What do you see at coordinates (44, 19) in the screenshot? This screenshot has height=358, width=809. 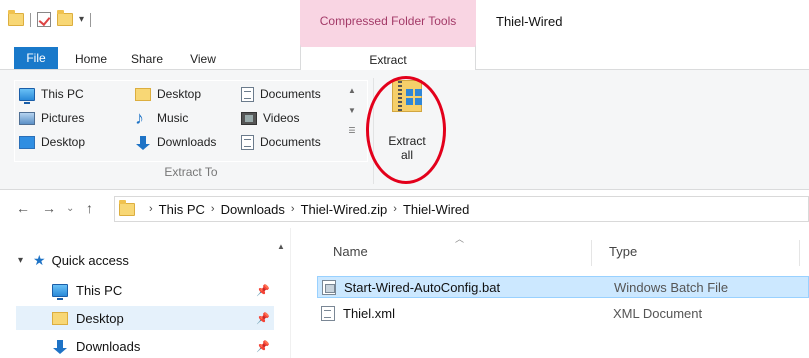 I see `properties-icon` at bounding box center [44, 19].